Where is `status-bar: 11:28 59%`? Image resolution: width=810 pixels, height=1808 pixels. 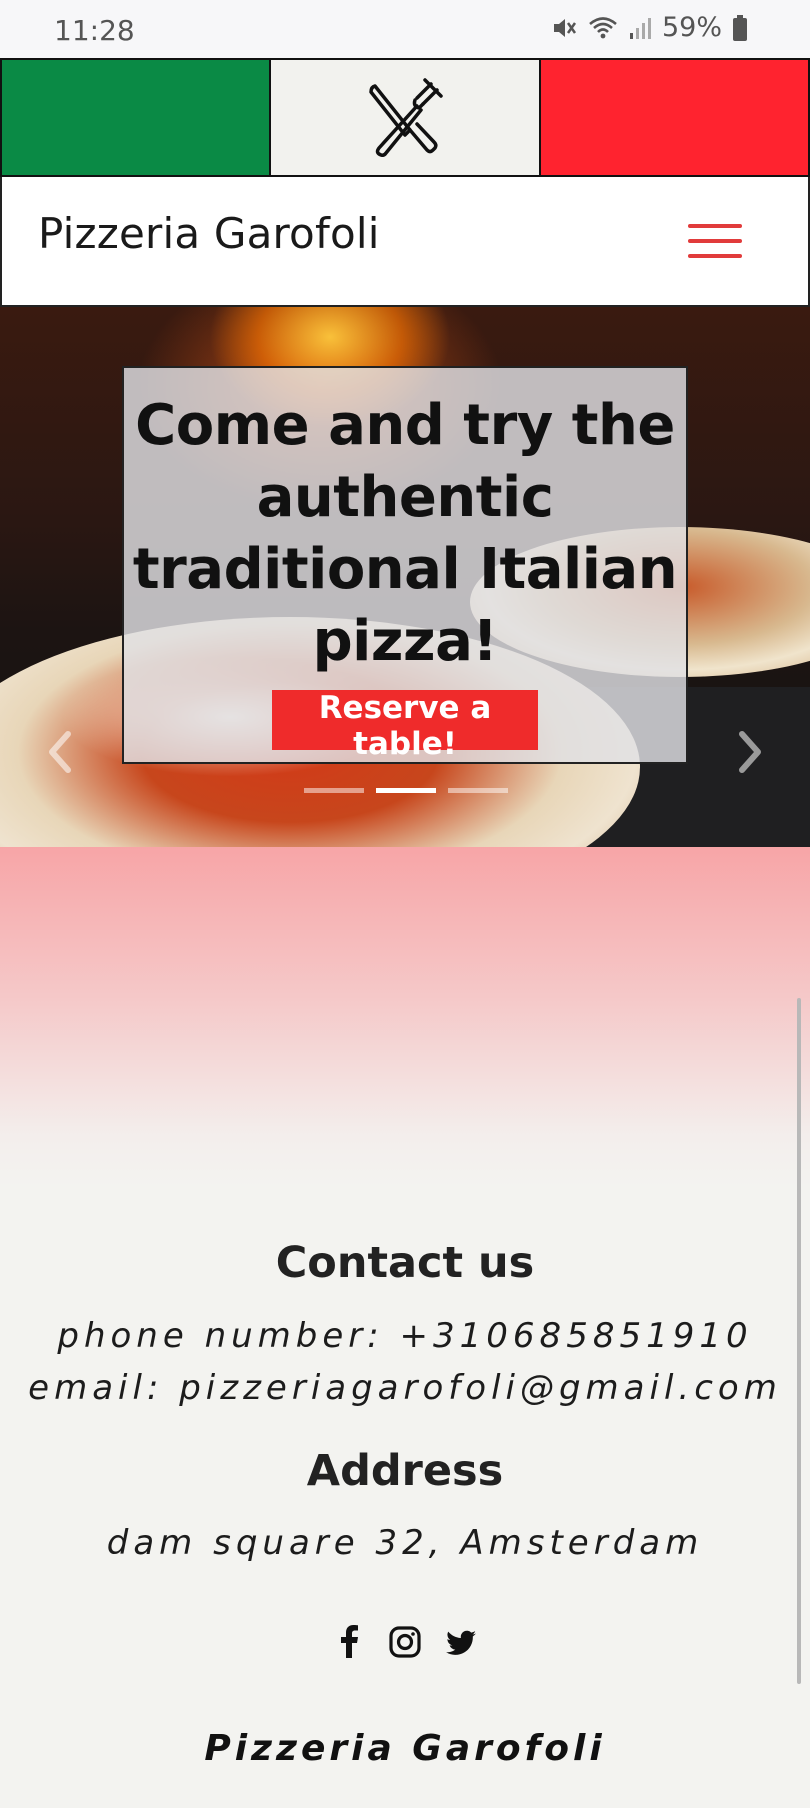
status-bar: 11:28 59% is located at coordinates (405, 29).